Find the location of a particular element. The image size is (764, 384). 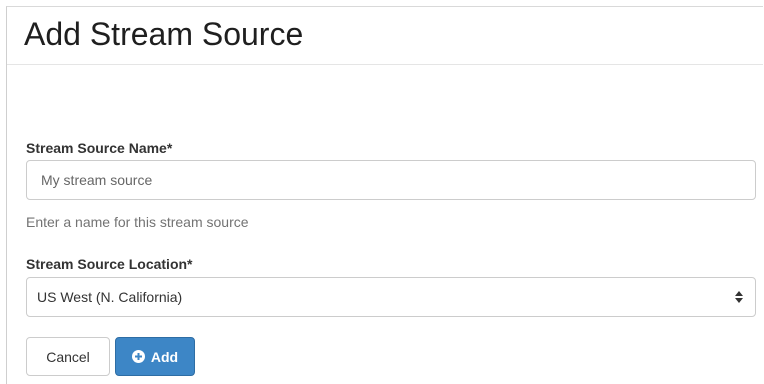

form-actions: Cancel Add is located at coordinates (110, 356).